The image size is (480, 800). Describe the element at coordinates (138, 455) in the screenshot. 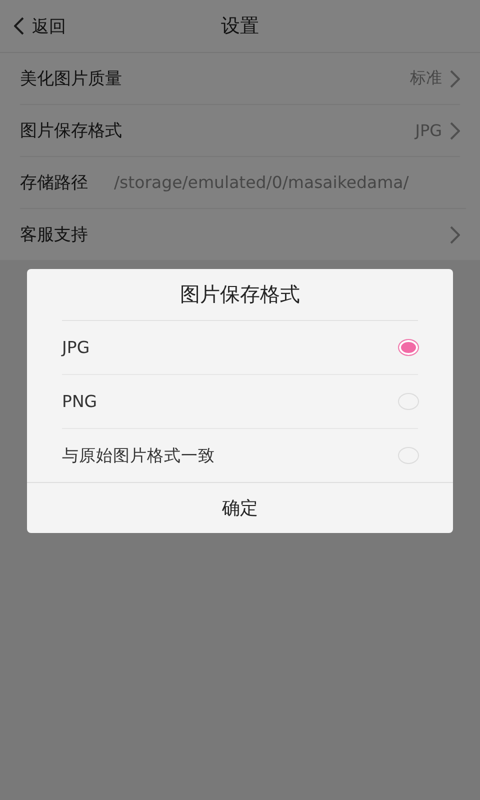

I see `option-label: 与原始图片格式一致` at that location.